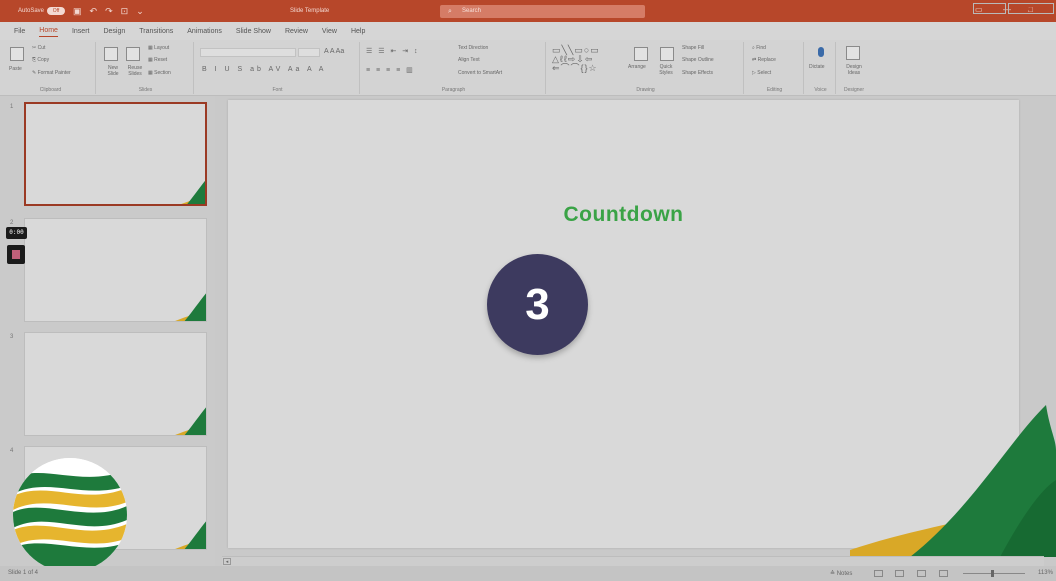 Image resolution: width=1056 pixels, height=581 pixels. Describe the element at coordinates (40, 60) in the screenshot. I see `copy-button: ⎘ Copy` at that location.